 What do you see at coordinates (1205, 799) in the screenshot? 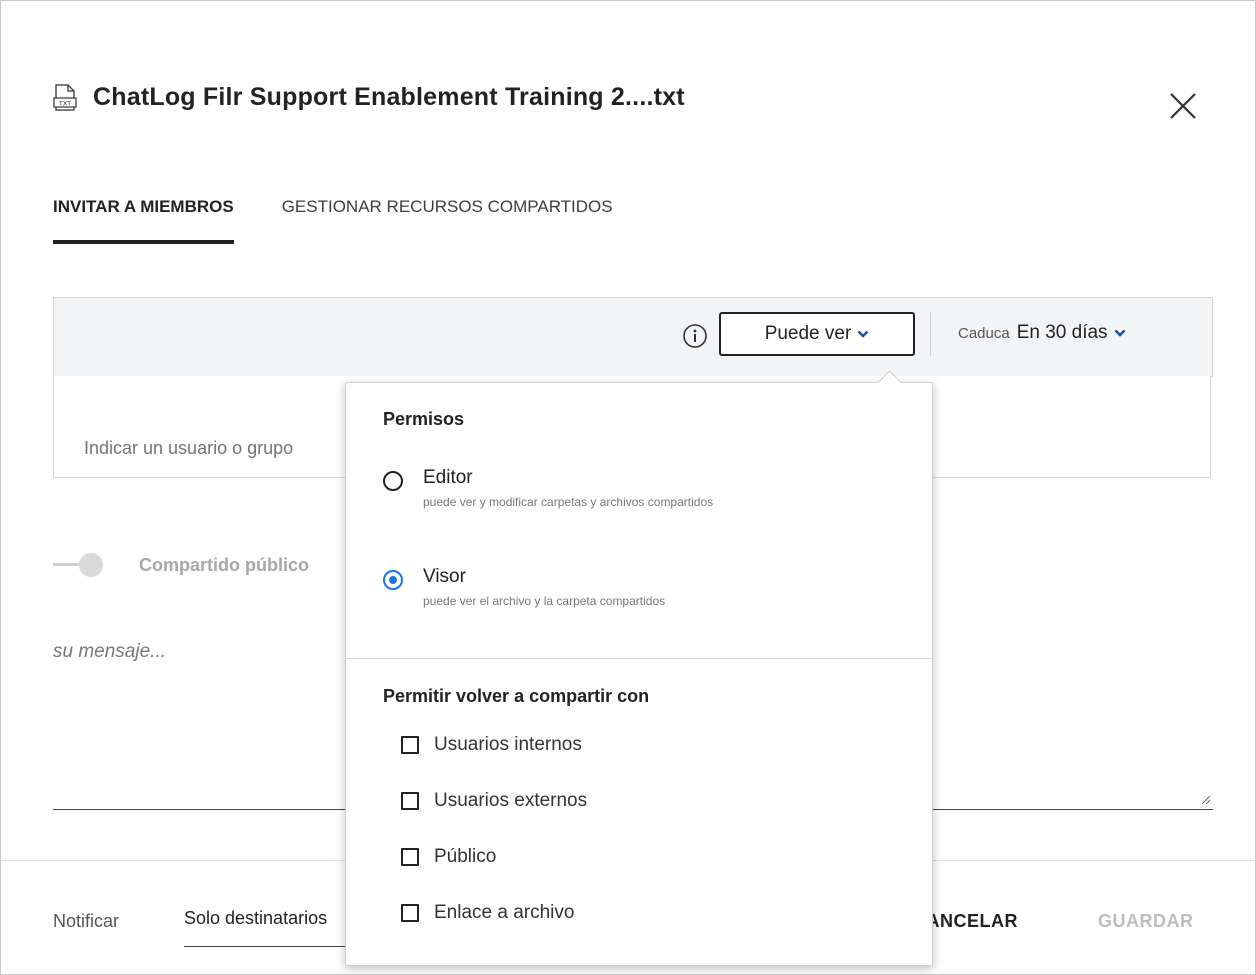
I see `resize-handle-icon` at bounding box center [1205, 799].